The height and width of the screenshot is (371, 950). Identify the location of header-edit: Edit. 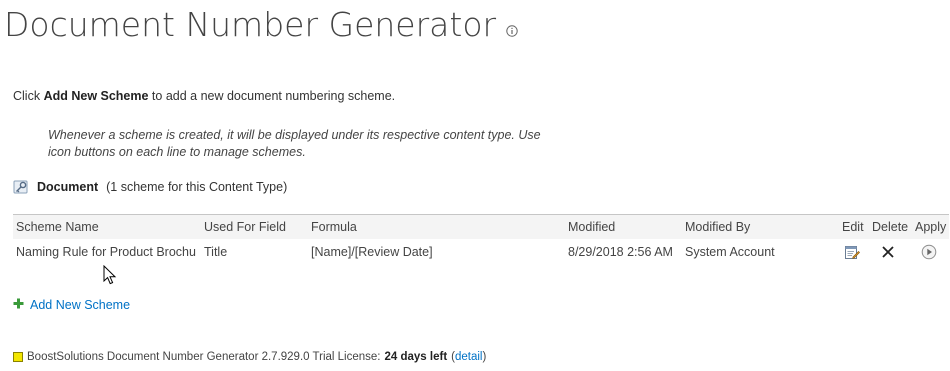
(853, 227).